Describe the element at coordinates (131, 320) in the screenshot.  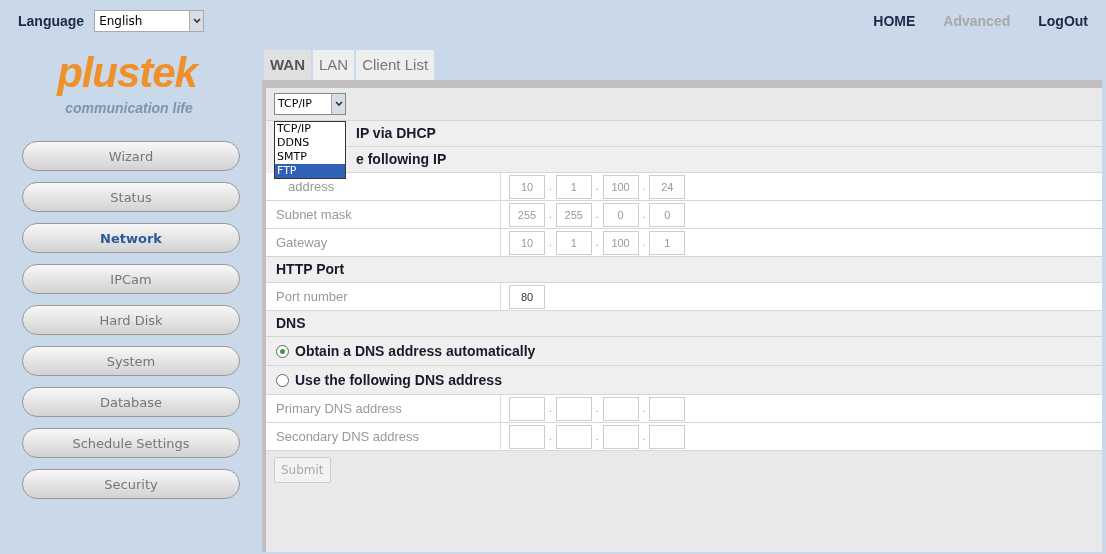
I see `sidebar-button: Hard Disk` at that location.